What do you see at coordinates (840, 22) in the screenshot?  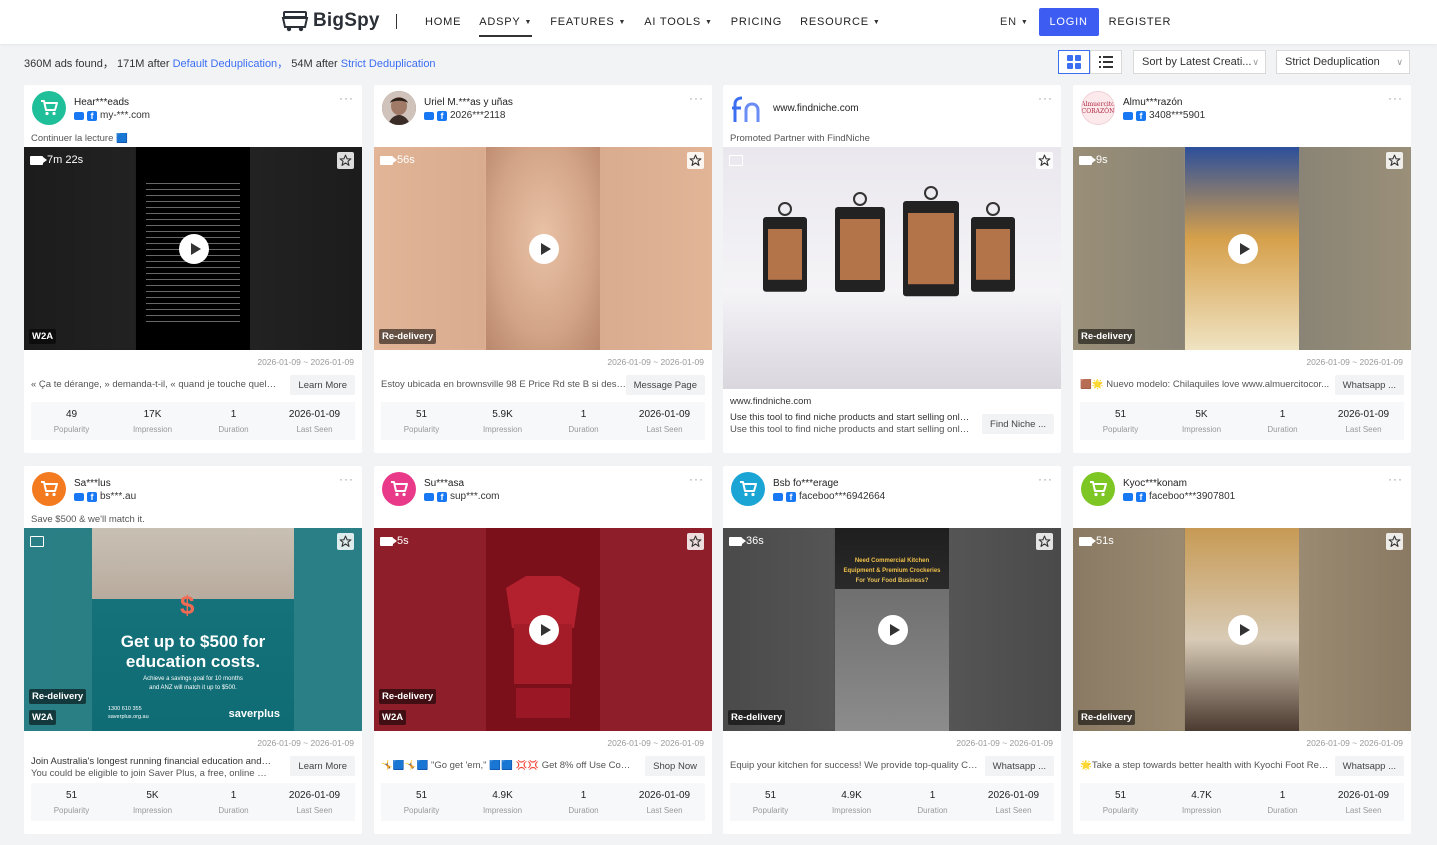 I see `nav-resource: RESOURCE ▼` at bounding box center [840, 22].